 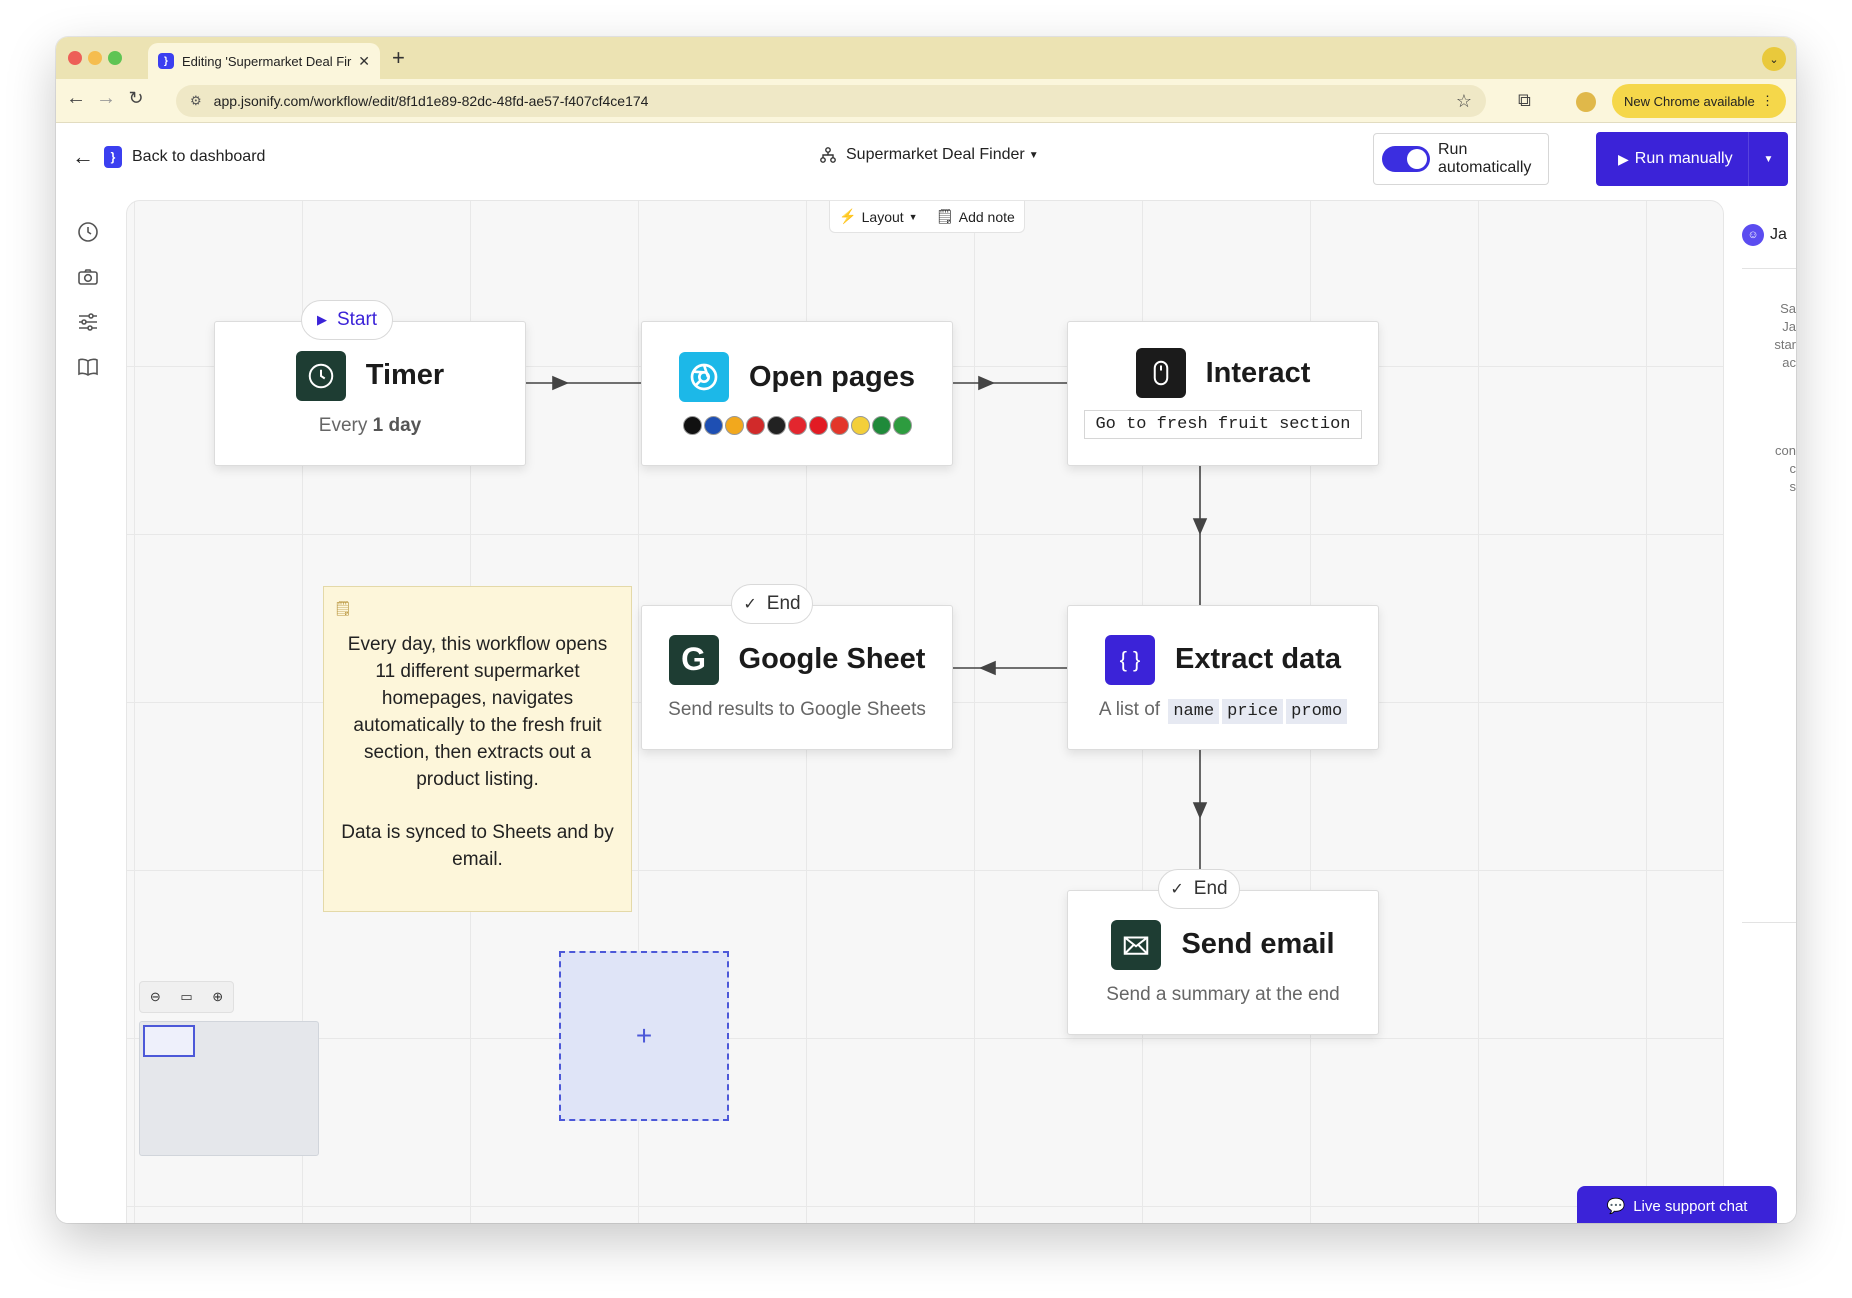 What do you see at coordinates (343, 608) in the screenshot?
I see `note-icon: 🗒` at bounding box center [343, 608].